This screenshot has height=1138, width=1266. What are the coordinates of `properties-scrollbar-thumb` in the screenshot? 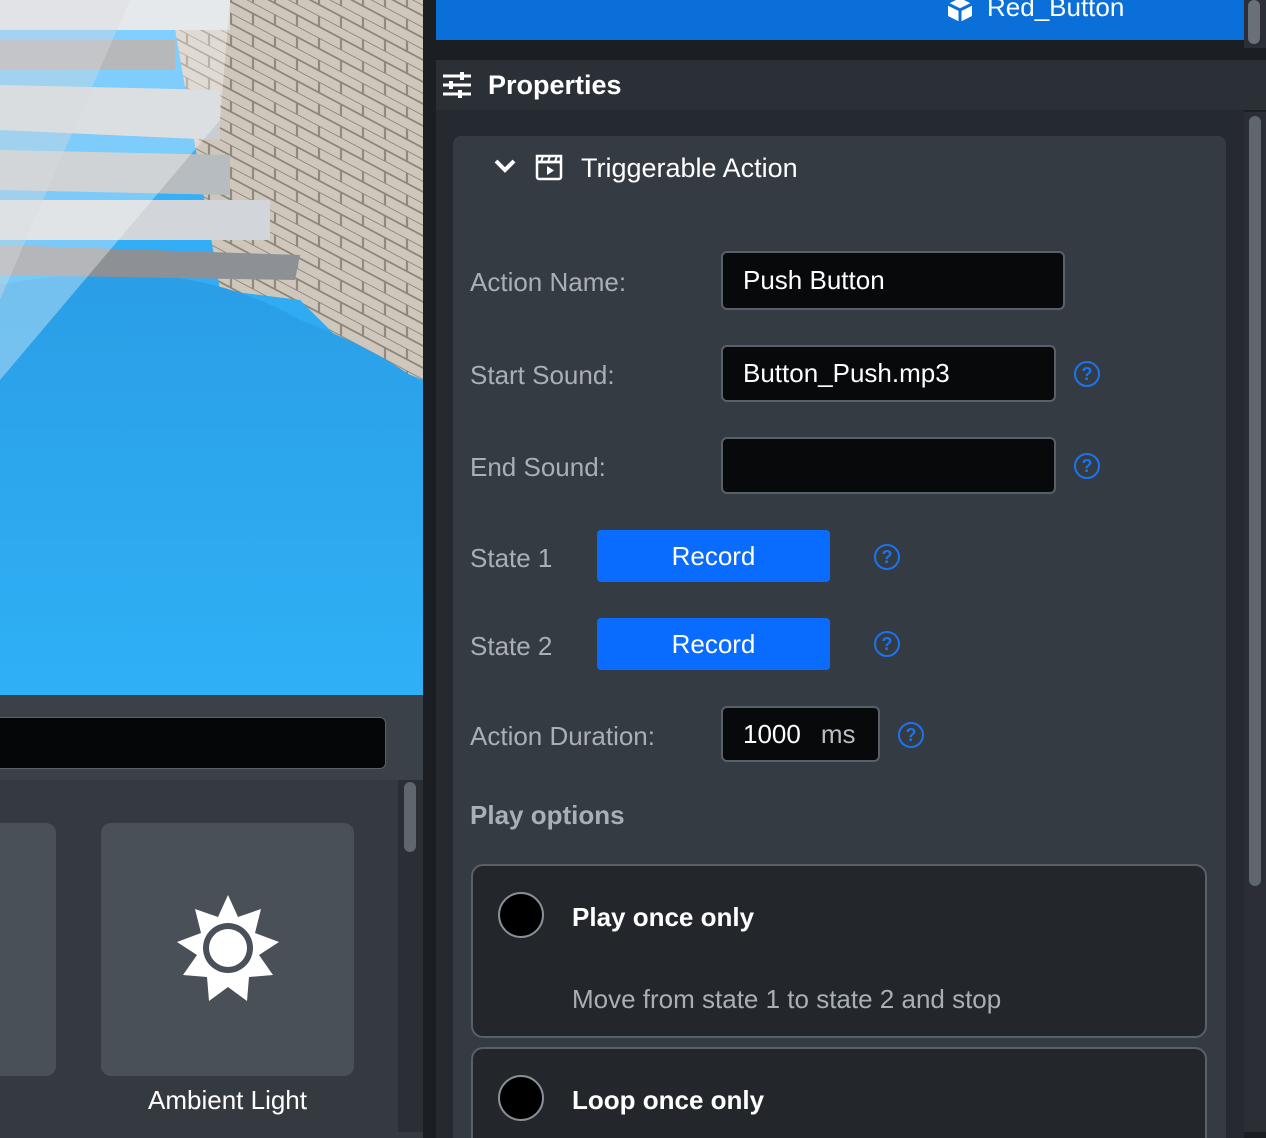 It's located at (1255, 501).